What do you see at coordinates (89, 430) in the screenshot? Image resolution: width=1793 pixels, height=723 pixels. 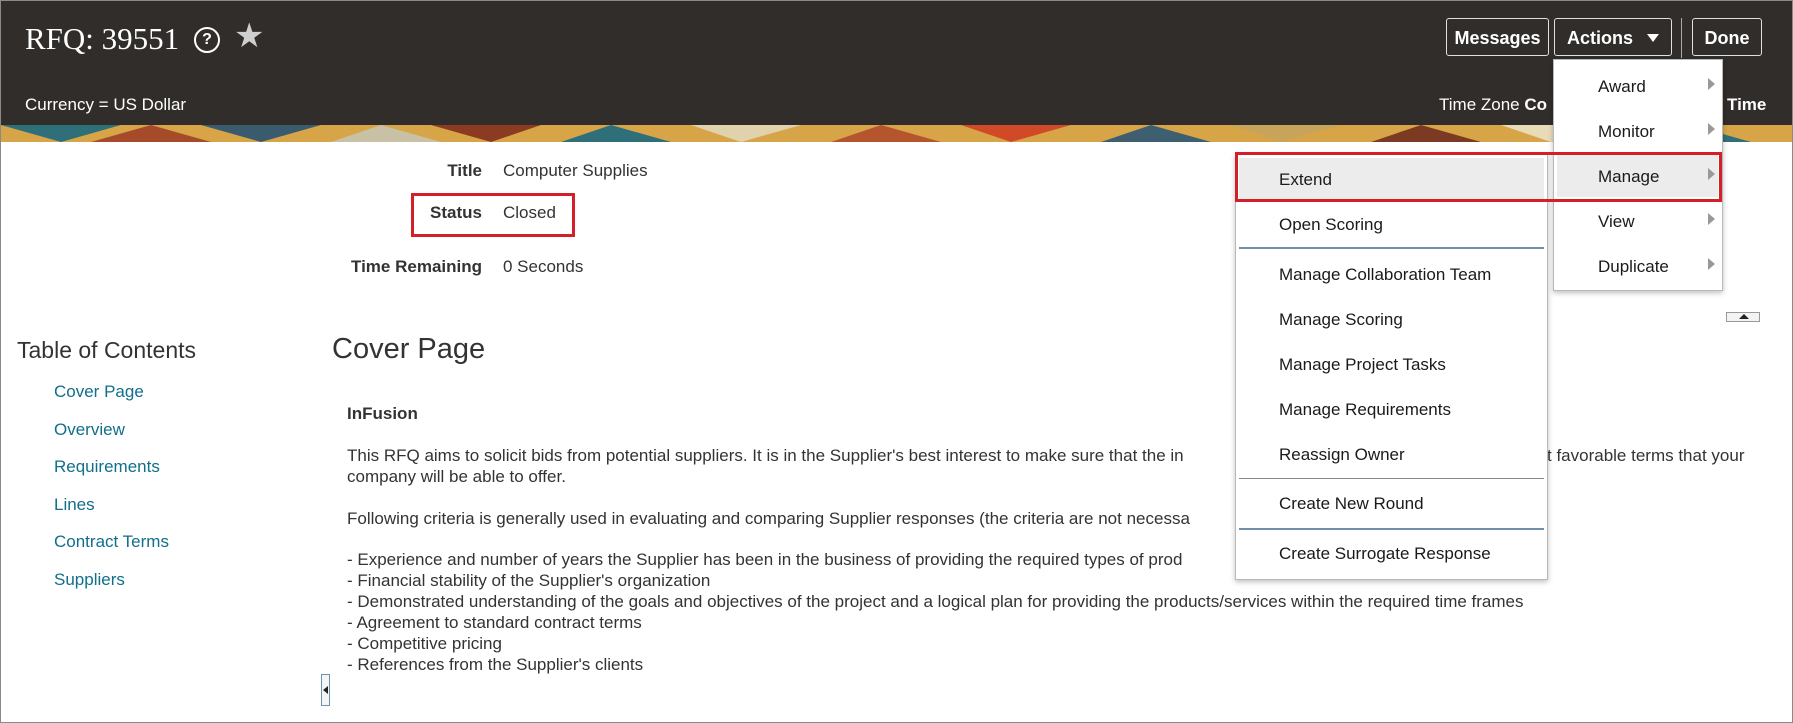 I see `toc-link-overview: Overview` at bounding box center [89, 430].